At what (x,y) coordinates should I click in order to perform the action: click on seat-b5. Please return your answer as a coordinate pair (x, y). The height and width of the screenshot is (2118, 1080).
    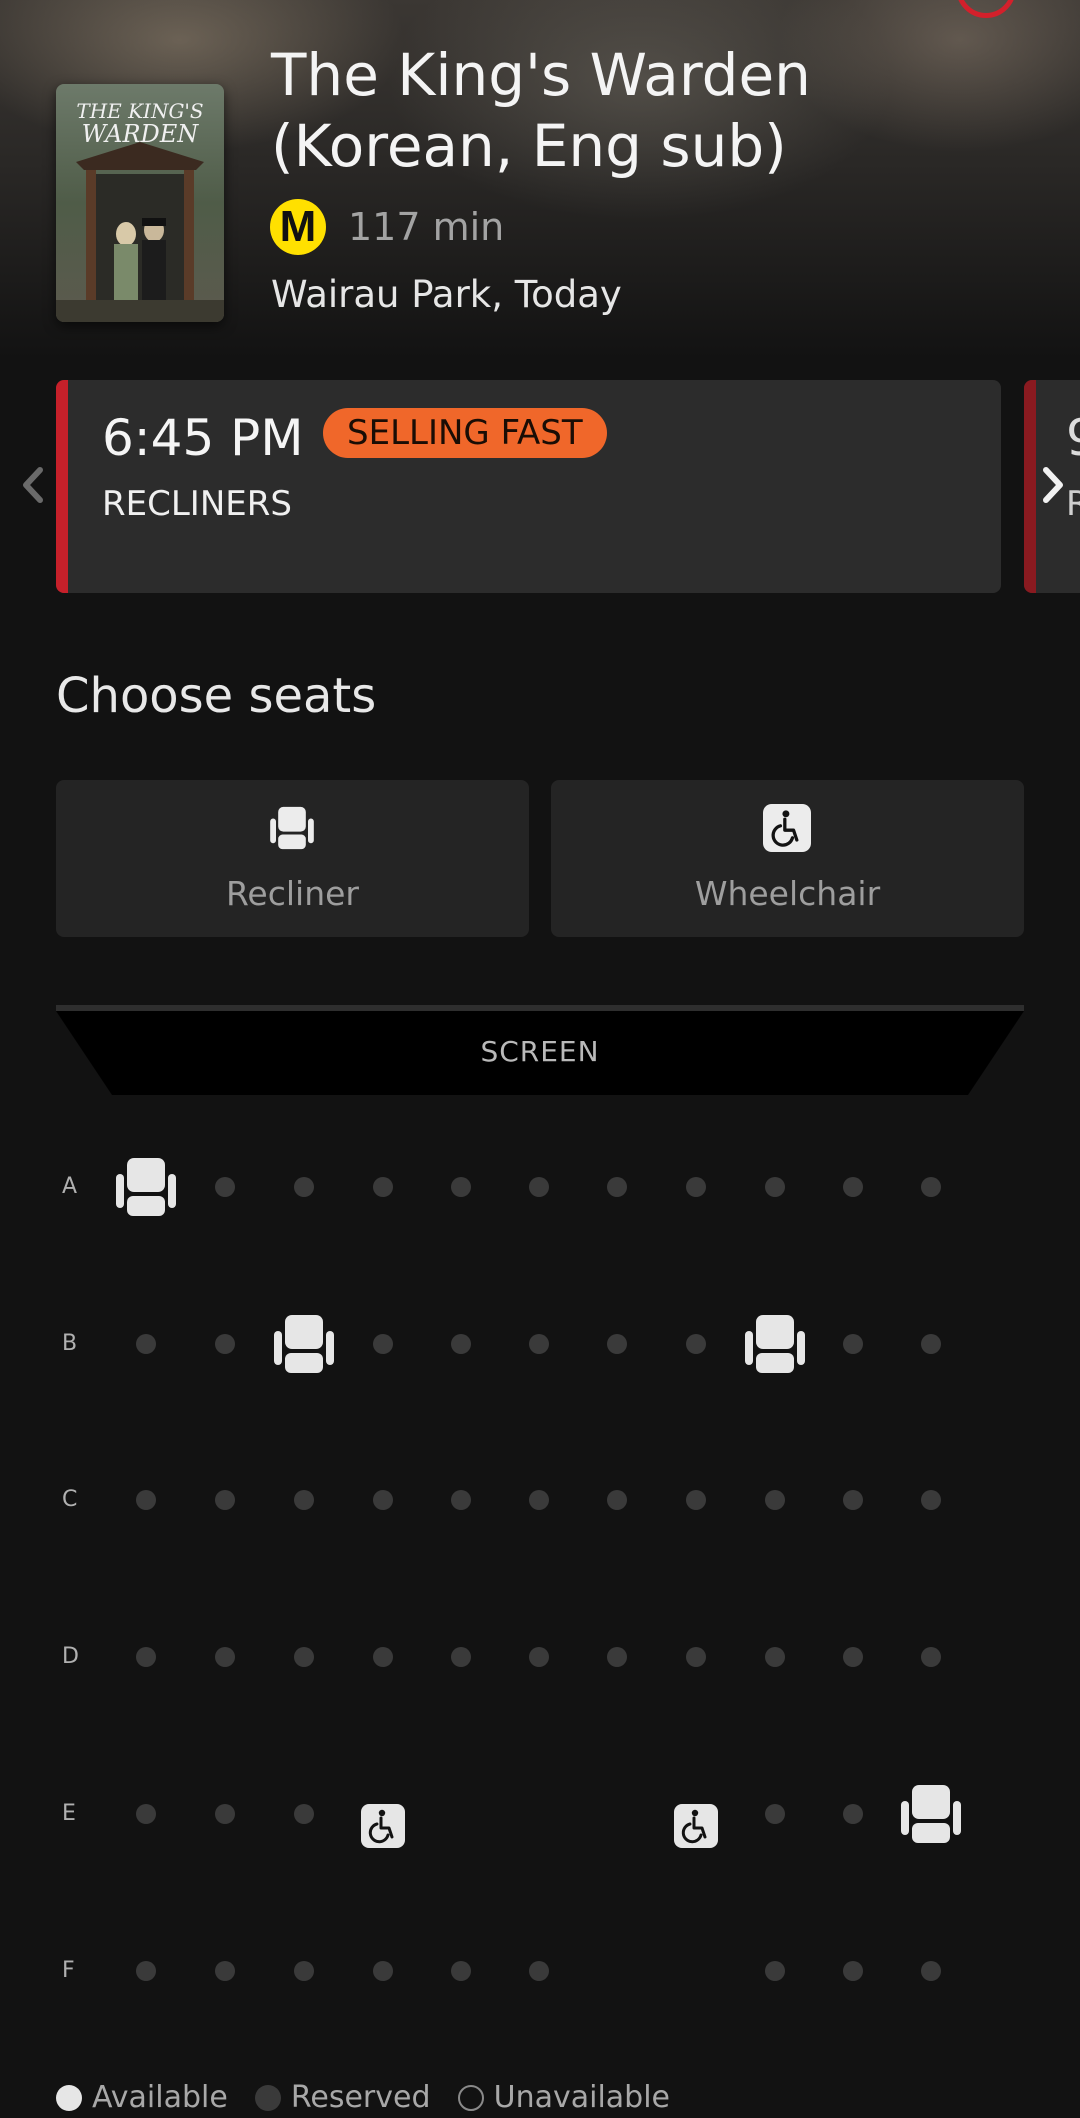
    Looking at the image, I should click on (461, 1344).